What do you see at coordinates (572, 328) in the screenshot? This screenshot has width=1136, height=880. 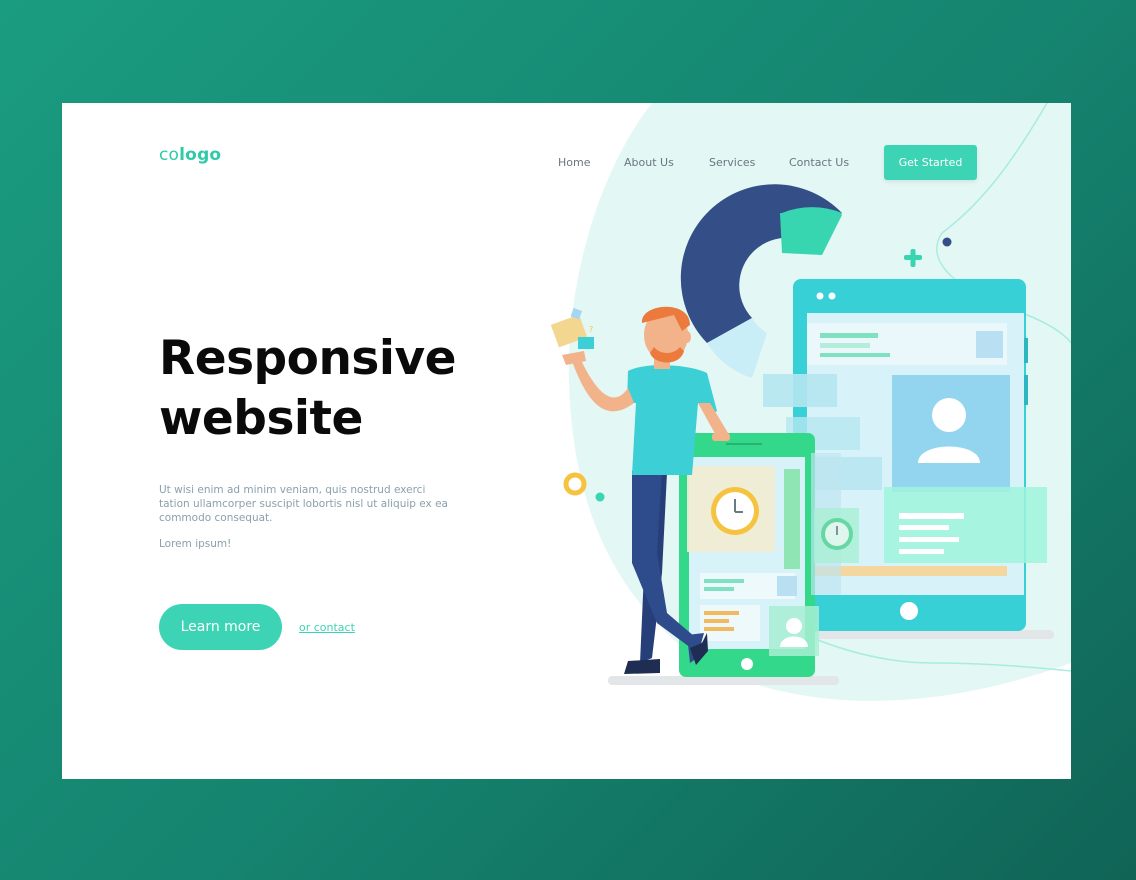 I see `floating-boxes: ?` at bounding box center [572, 328].